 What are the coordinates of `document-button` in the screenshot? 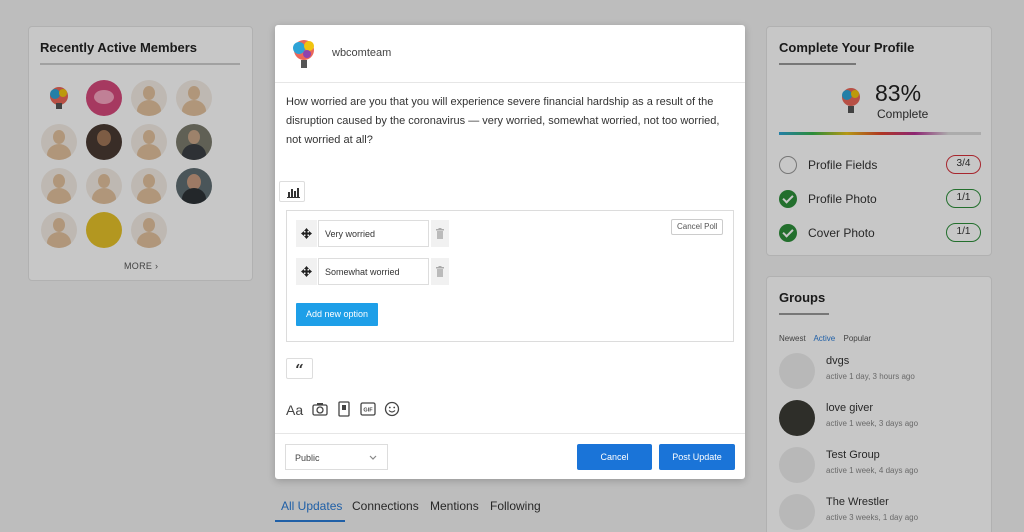 It's located at (344, 410).